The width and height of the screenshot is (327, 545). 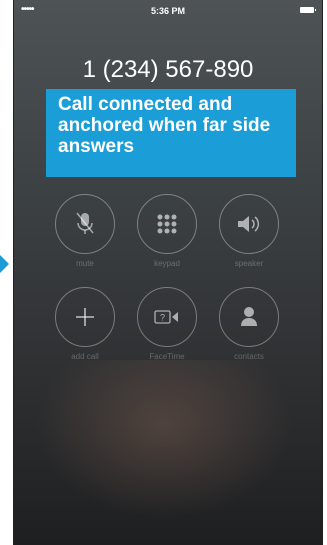 I want to click on speaker-icon, so click(x=249, y=224).